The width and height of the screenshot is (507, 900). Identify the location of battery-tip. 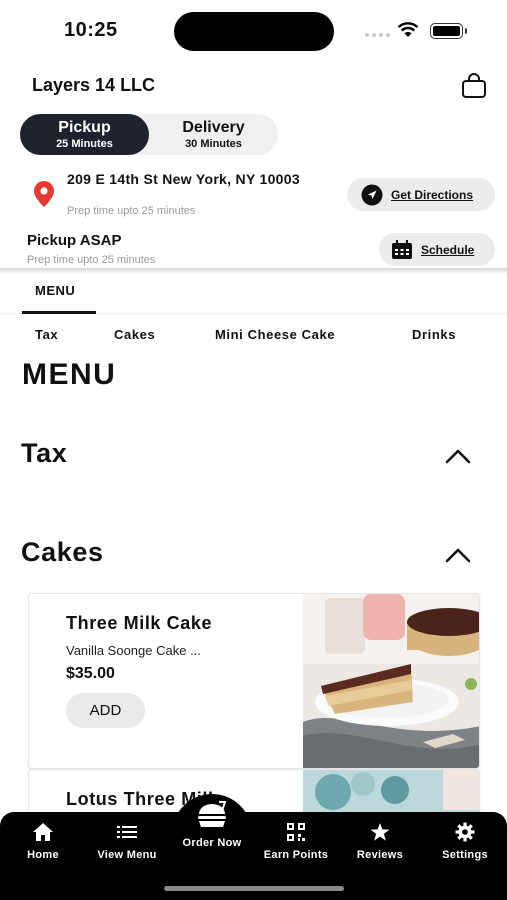
(466, 31).